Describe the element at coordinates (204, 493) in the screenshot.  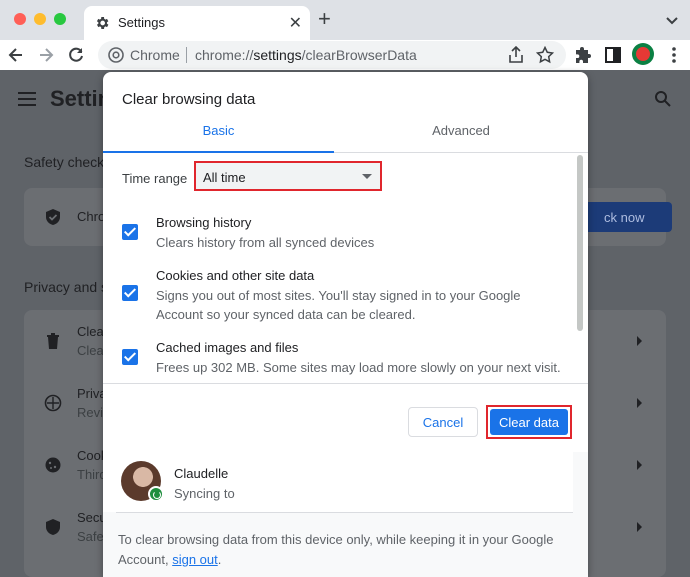
I see `sync-status: Syncing to` at that location.